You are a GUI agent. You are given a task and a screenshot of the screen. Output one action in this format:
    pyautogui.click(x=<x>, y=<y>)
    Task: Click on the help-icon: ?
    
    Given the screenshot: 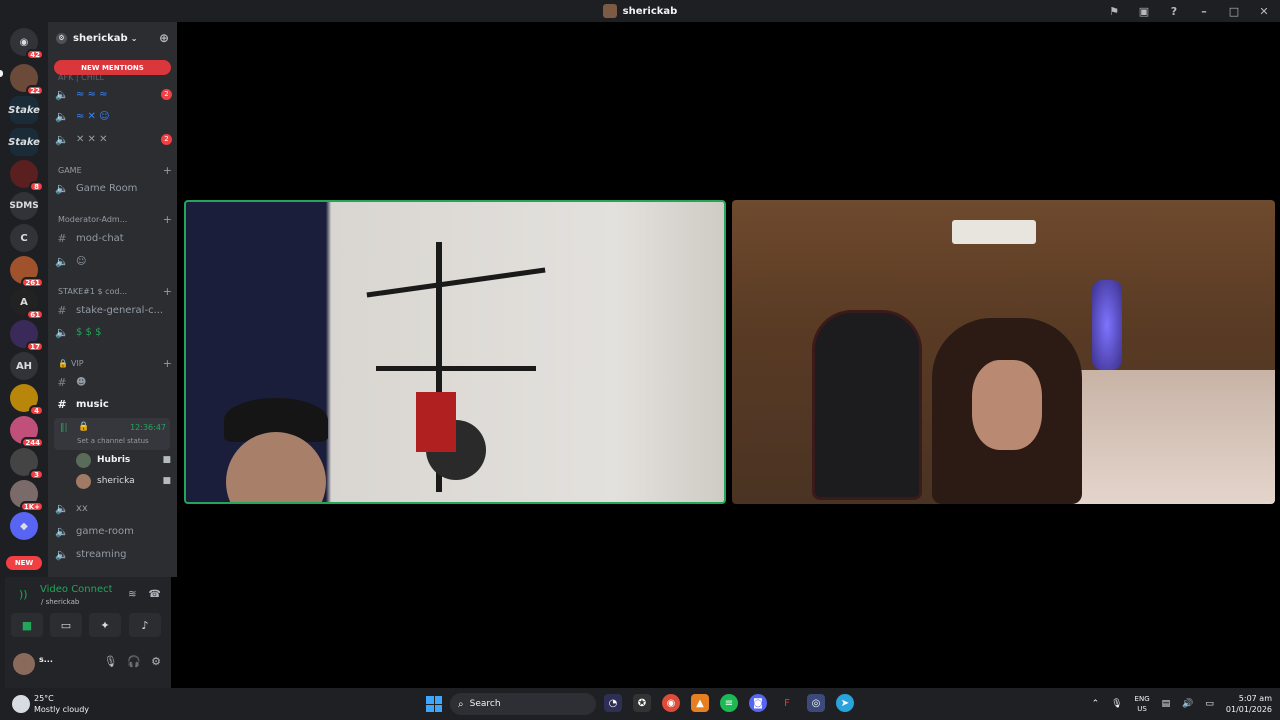 What is the action you would take?
    pyautogui.click(x=1174, y=11)
    